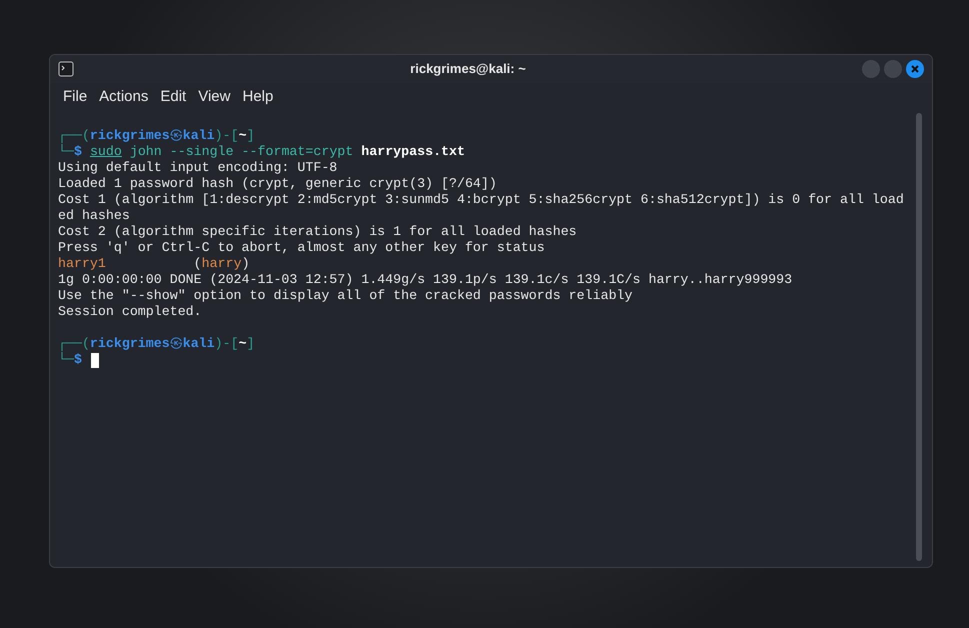 Image resolution: width=969 pixels, height=628 pixels. I want to click on menu-item: Edit, so click(173, 97).